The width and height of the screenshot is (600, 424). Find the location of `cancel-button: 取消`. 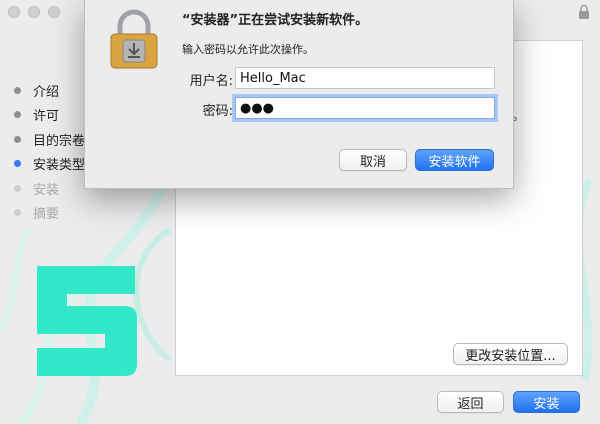

cancel-button: 取消 is located at coordinates (373, 160).